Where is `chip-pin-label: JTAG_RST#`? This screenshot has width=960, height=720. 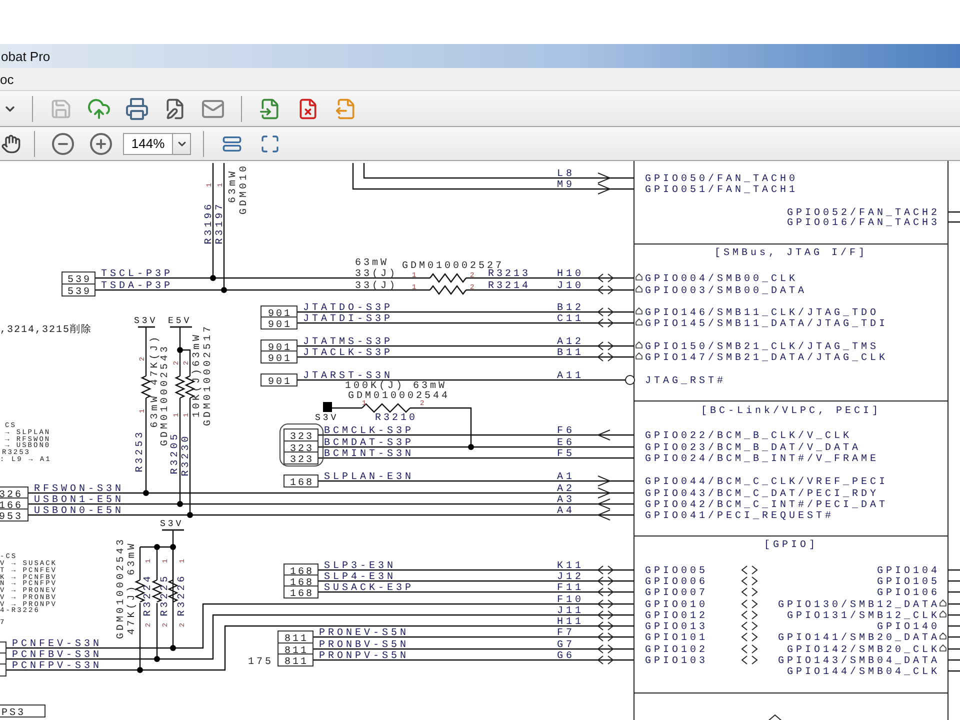 chip-pin-label: JTAG_RST# is located at coordinates (685, 381).